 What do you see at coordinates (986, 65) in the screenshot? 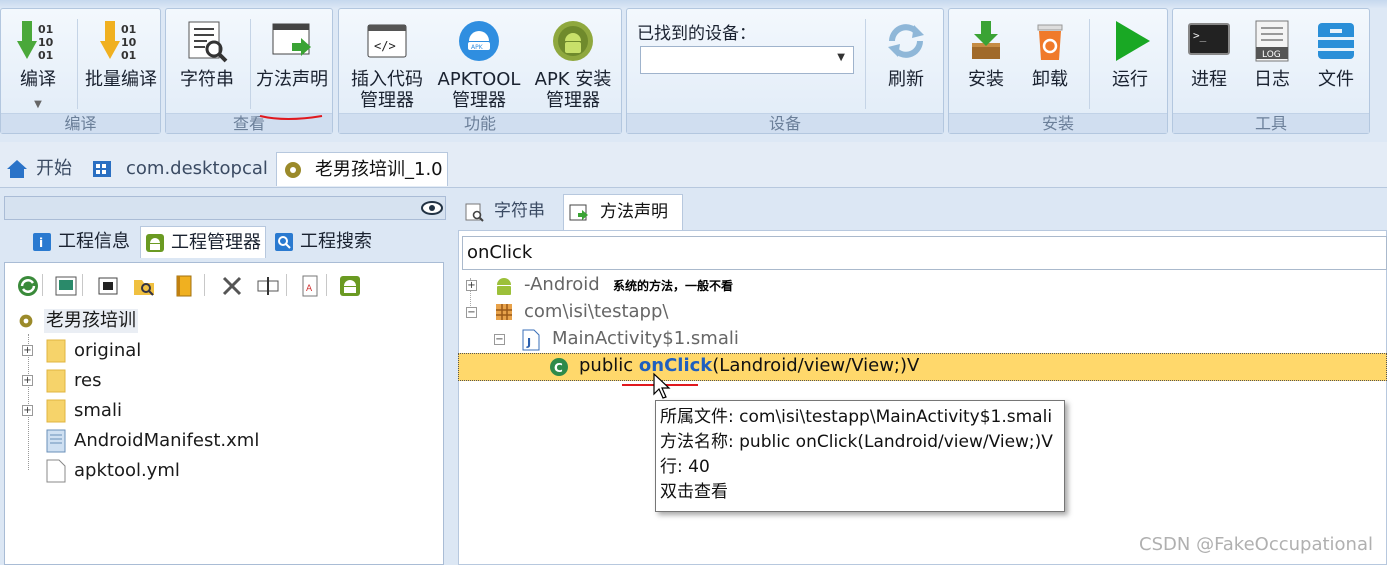
I see `install-button: 安装` at bounding box center [986, 65].